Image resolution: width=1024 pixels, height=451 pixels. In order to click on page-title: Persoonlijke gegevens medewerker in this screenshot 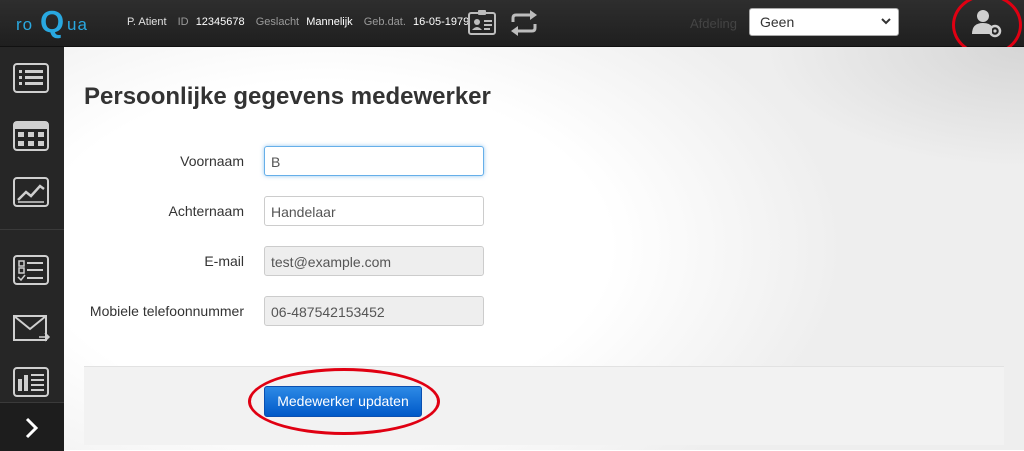, I will do `click(287, 96)`.